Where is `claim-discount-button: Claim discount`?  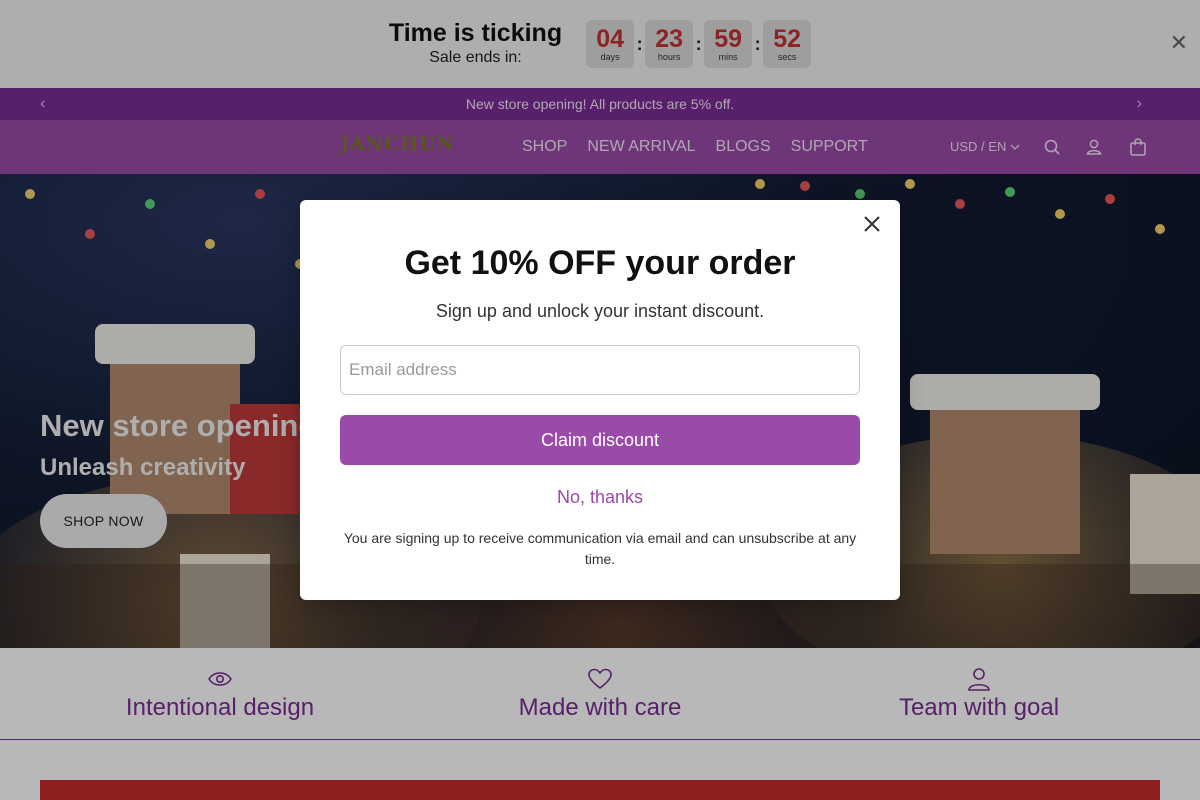
claim-discount-button: Claim discount is located at coordinates (600, 440).